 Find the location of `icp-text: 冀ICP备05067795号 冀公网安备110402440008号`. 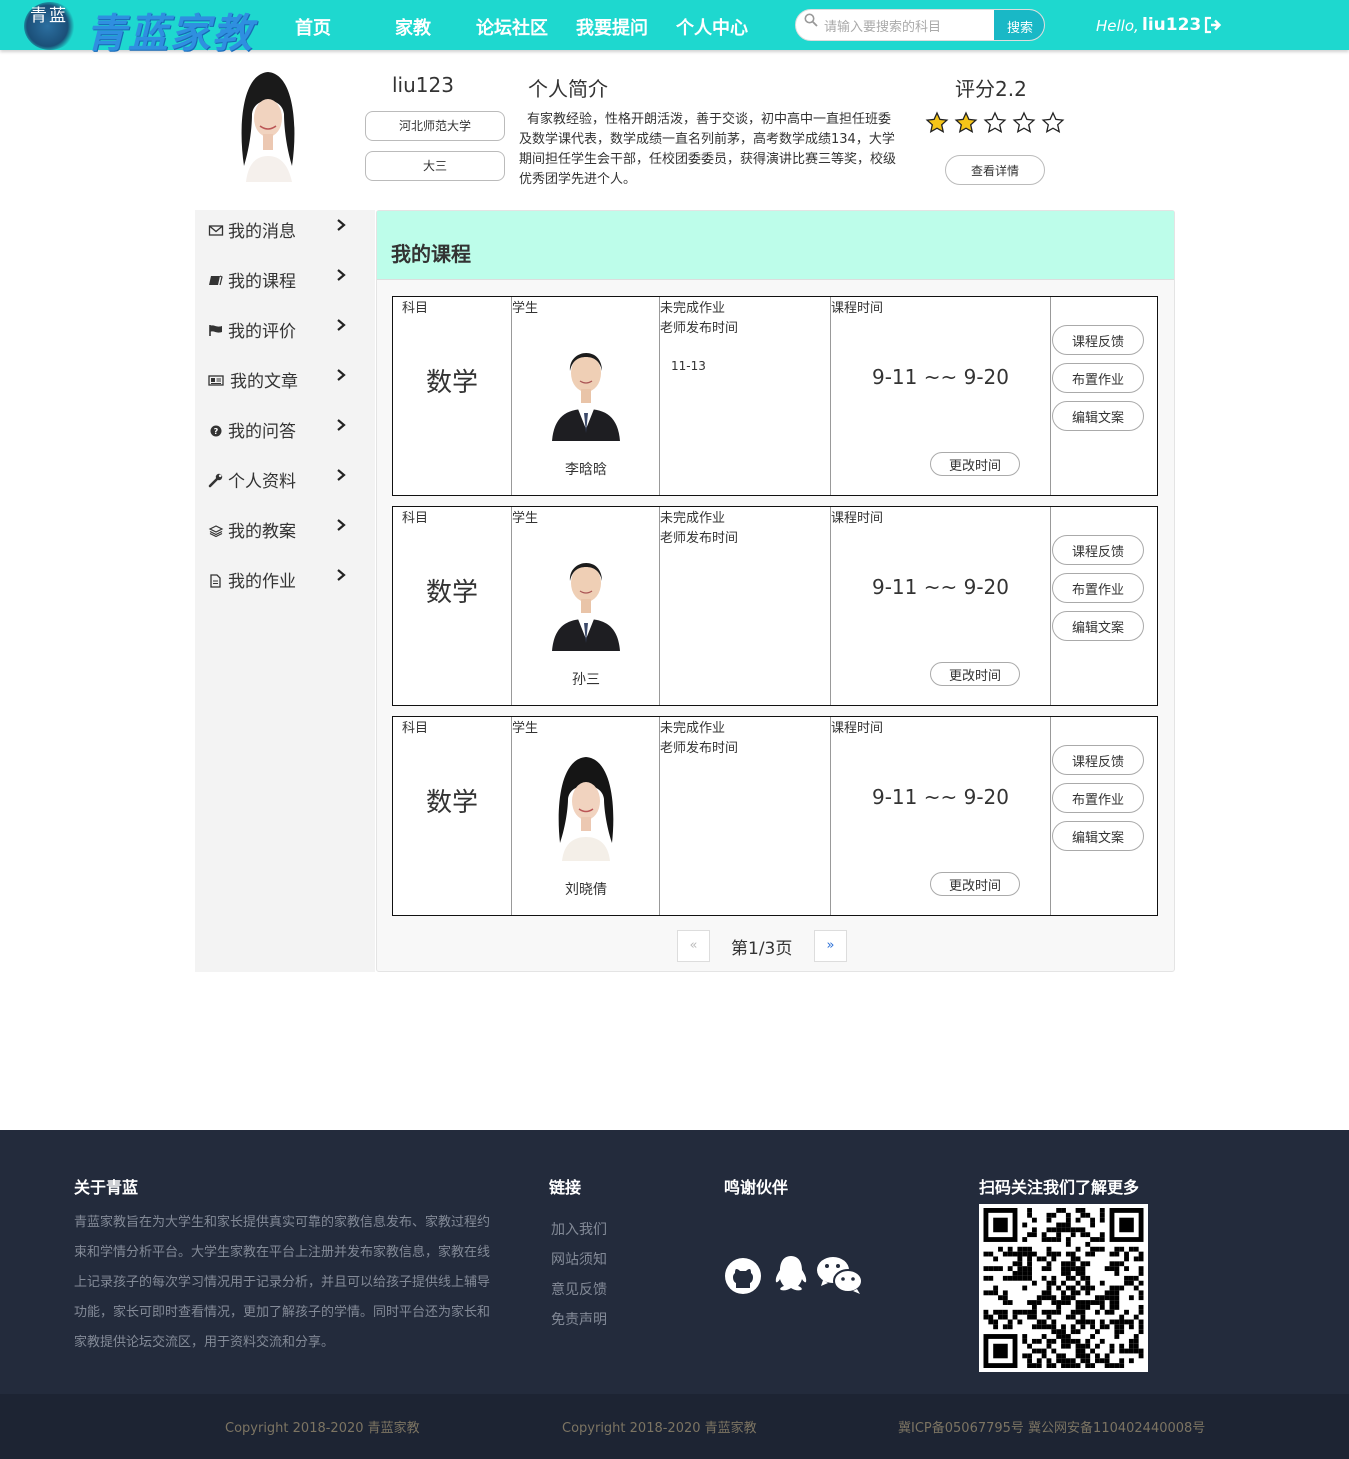

icp-text: 冀ICP备05067795号 冀公网安备110402440008号 is located at coordinates (1052, 1428).